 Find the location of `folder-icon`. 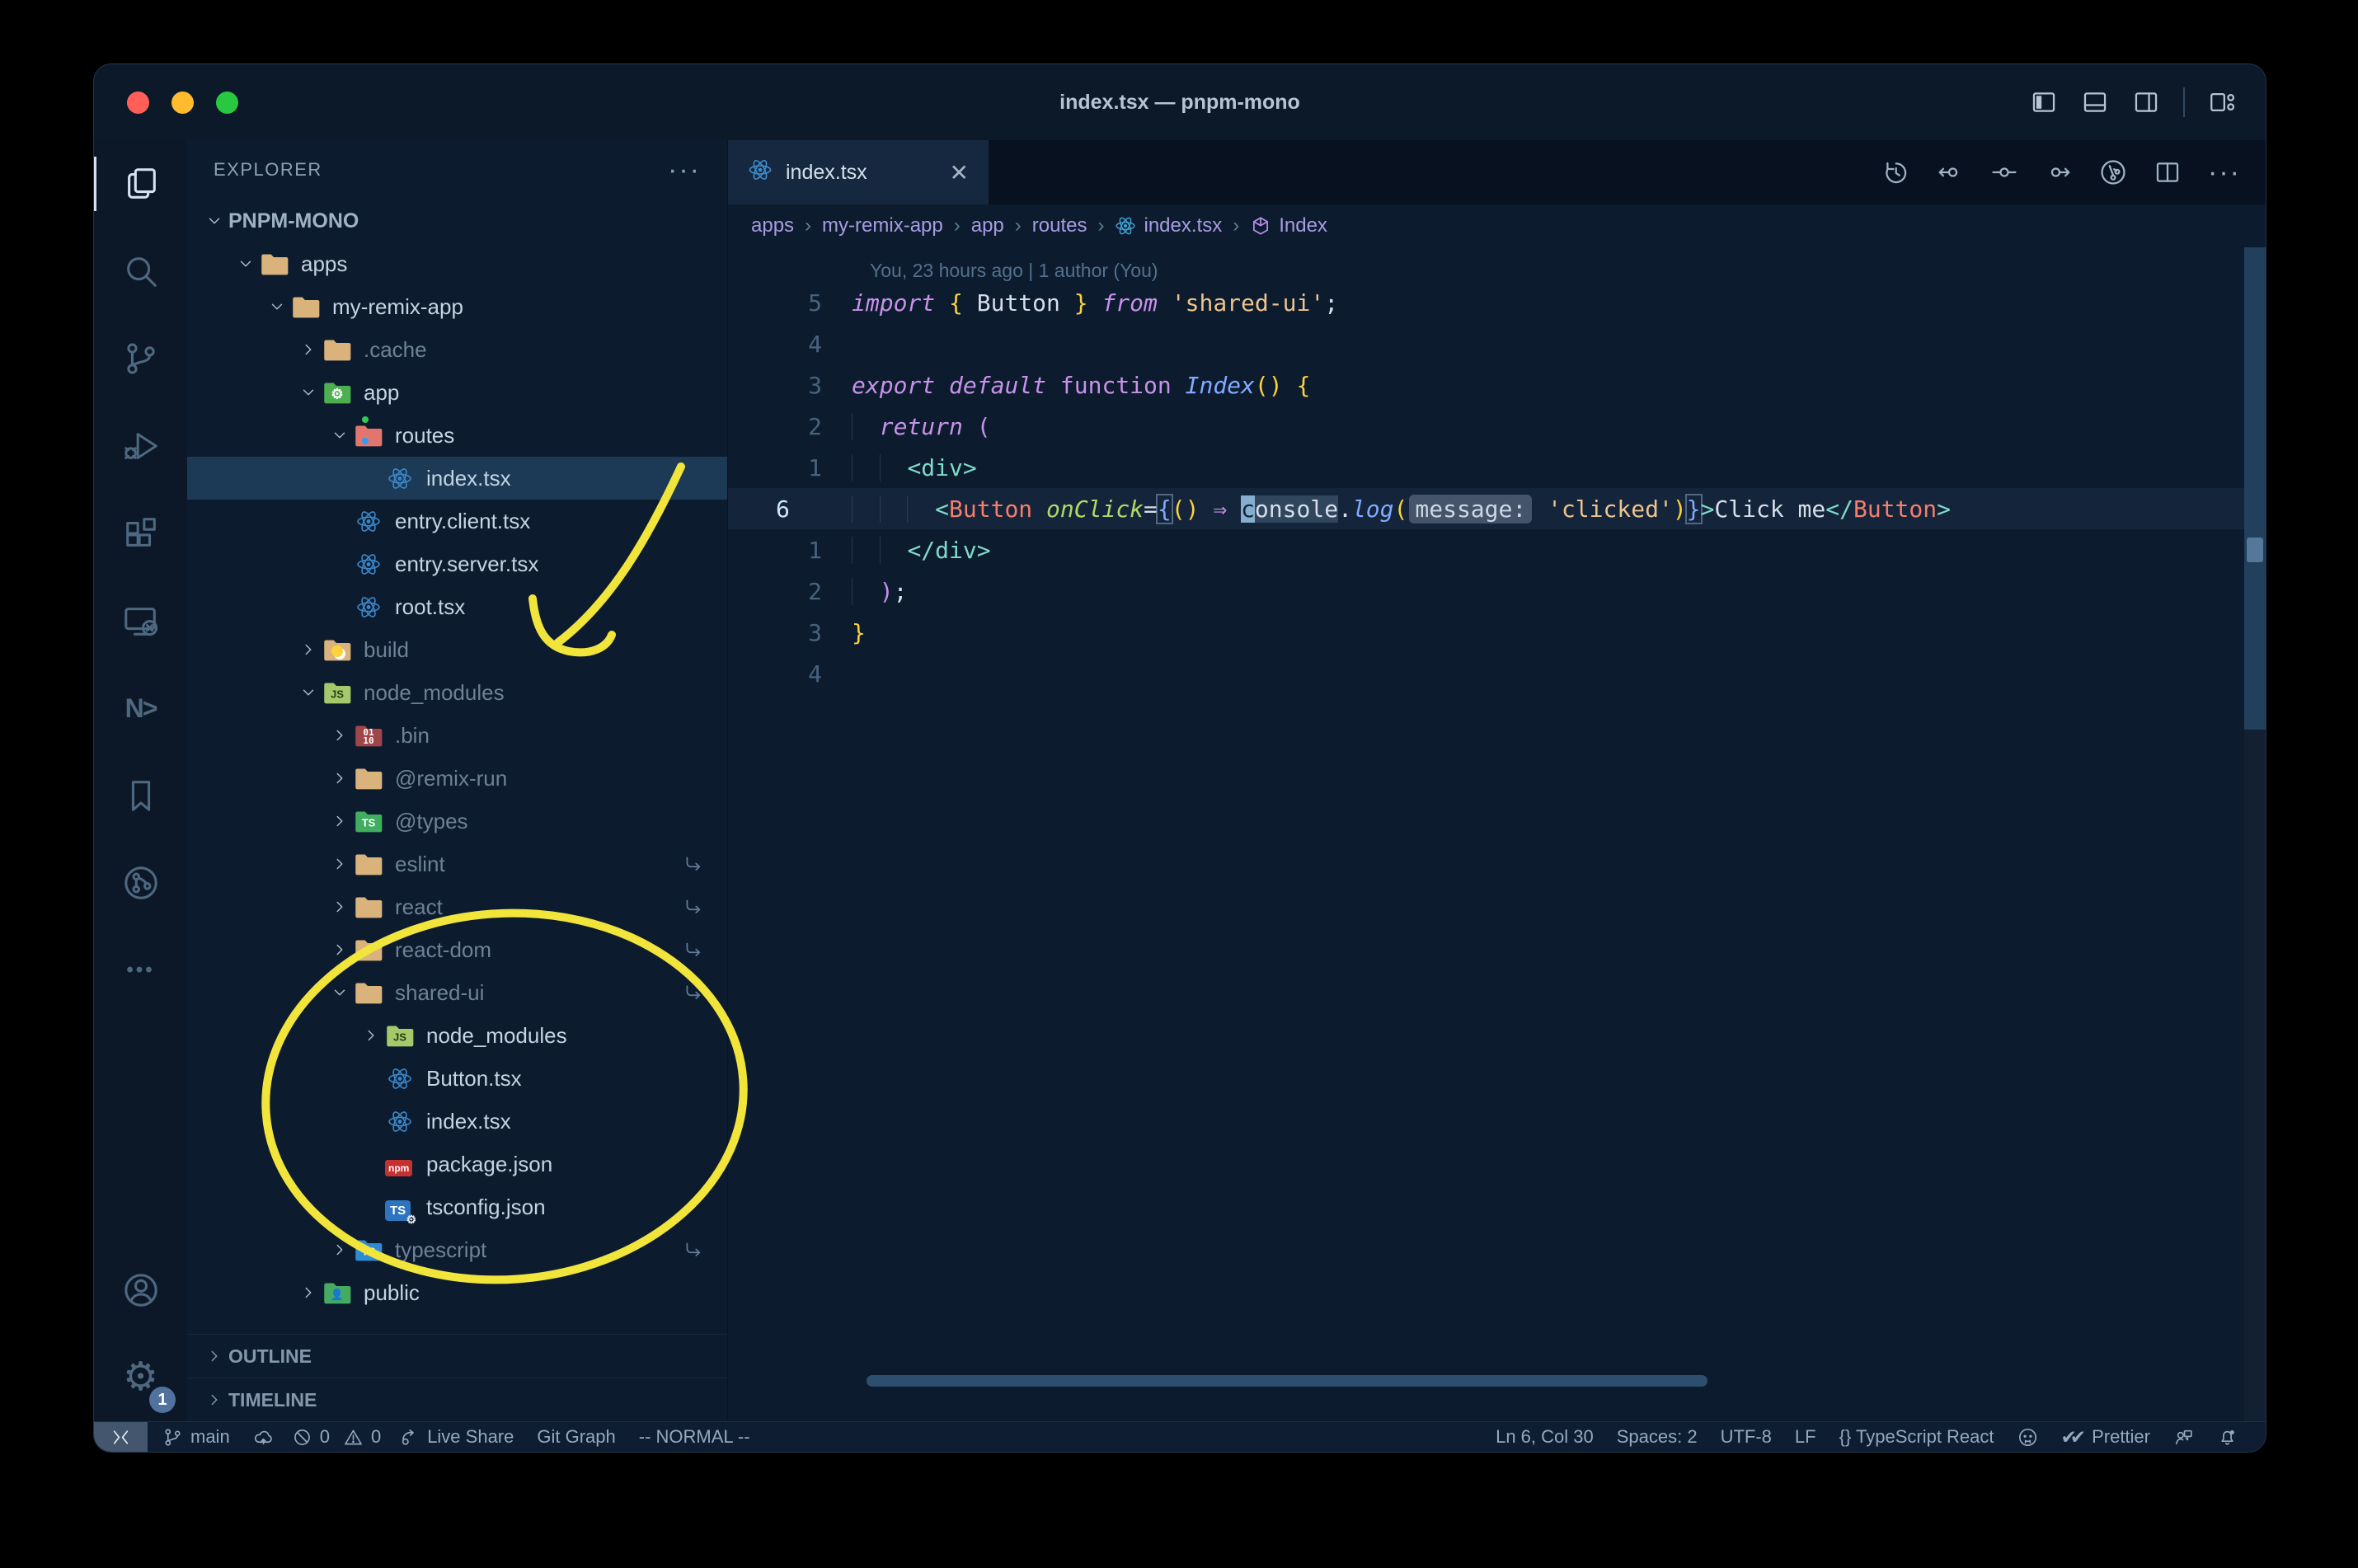

folder-icon is located at coordinates (368, 907).